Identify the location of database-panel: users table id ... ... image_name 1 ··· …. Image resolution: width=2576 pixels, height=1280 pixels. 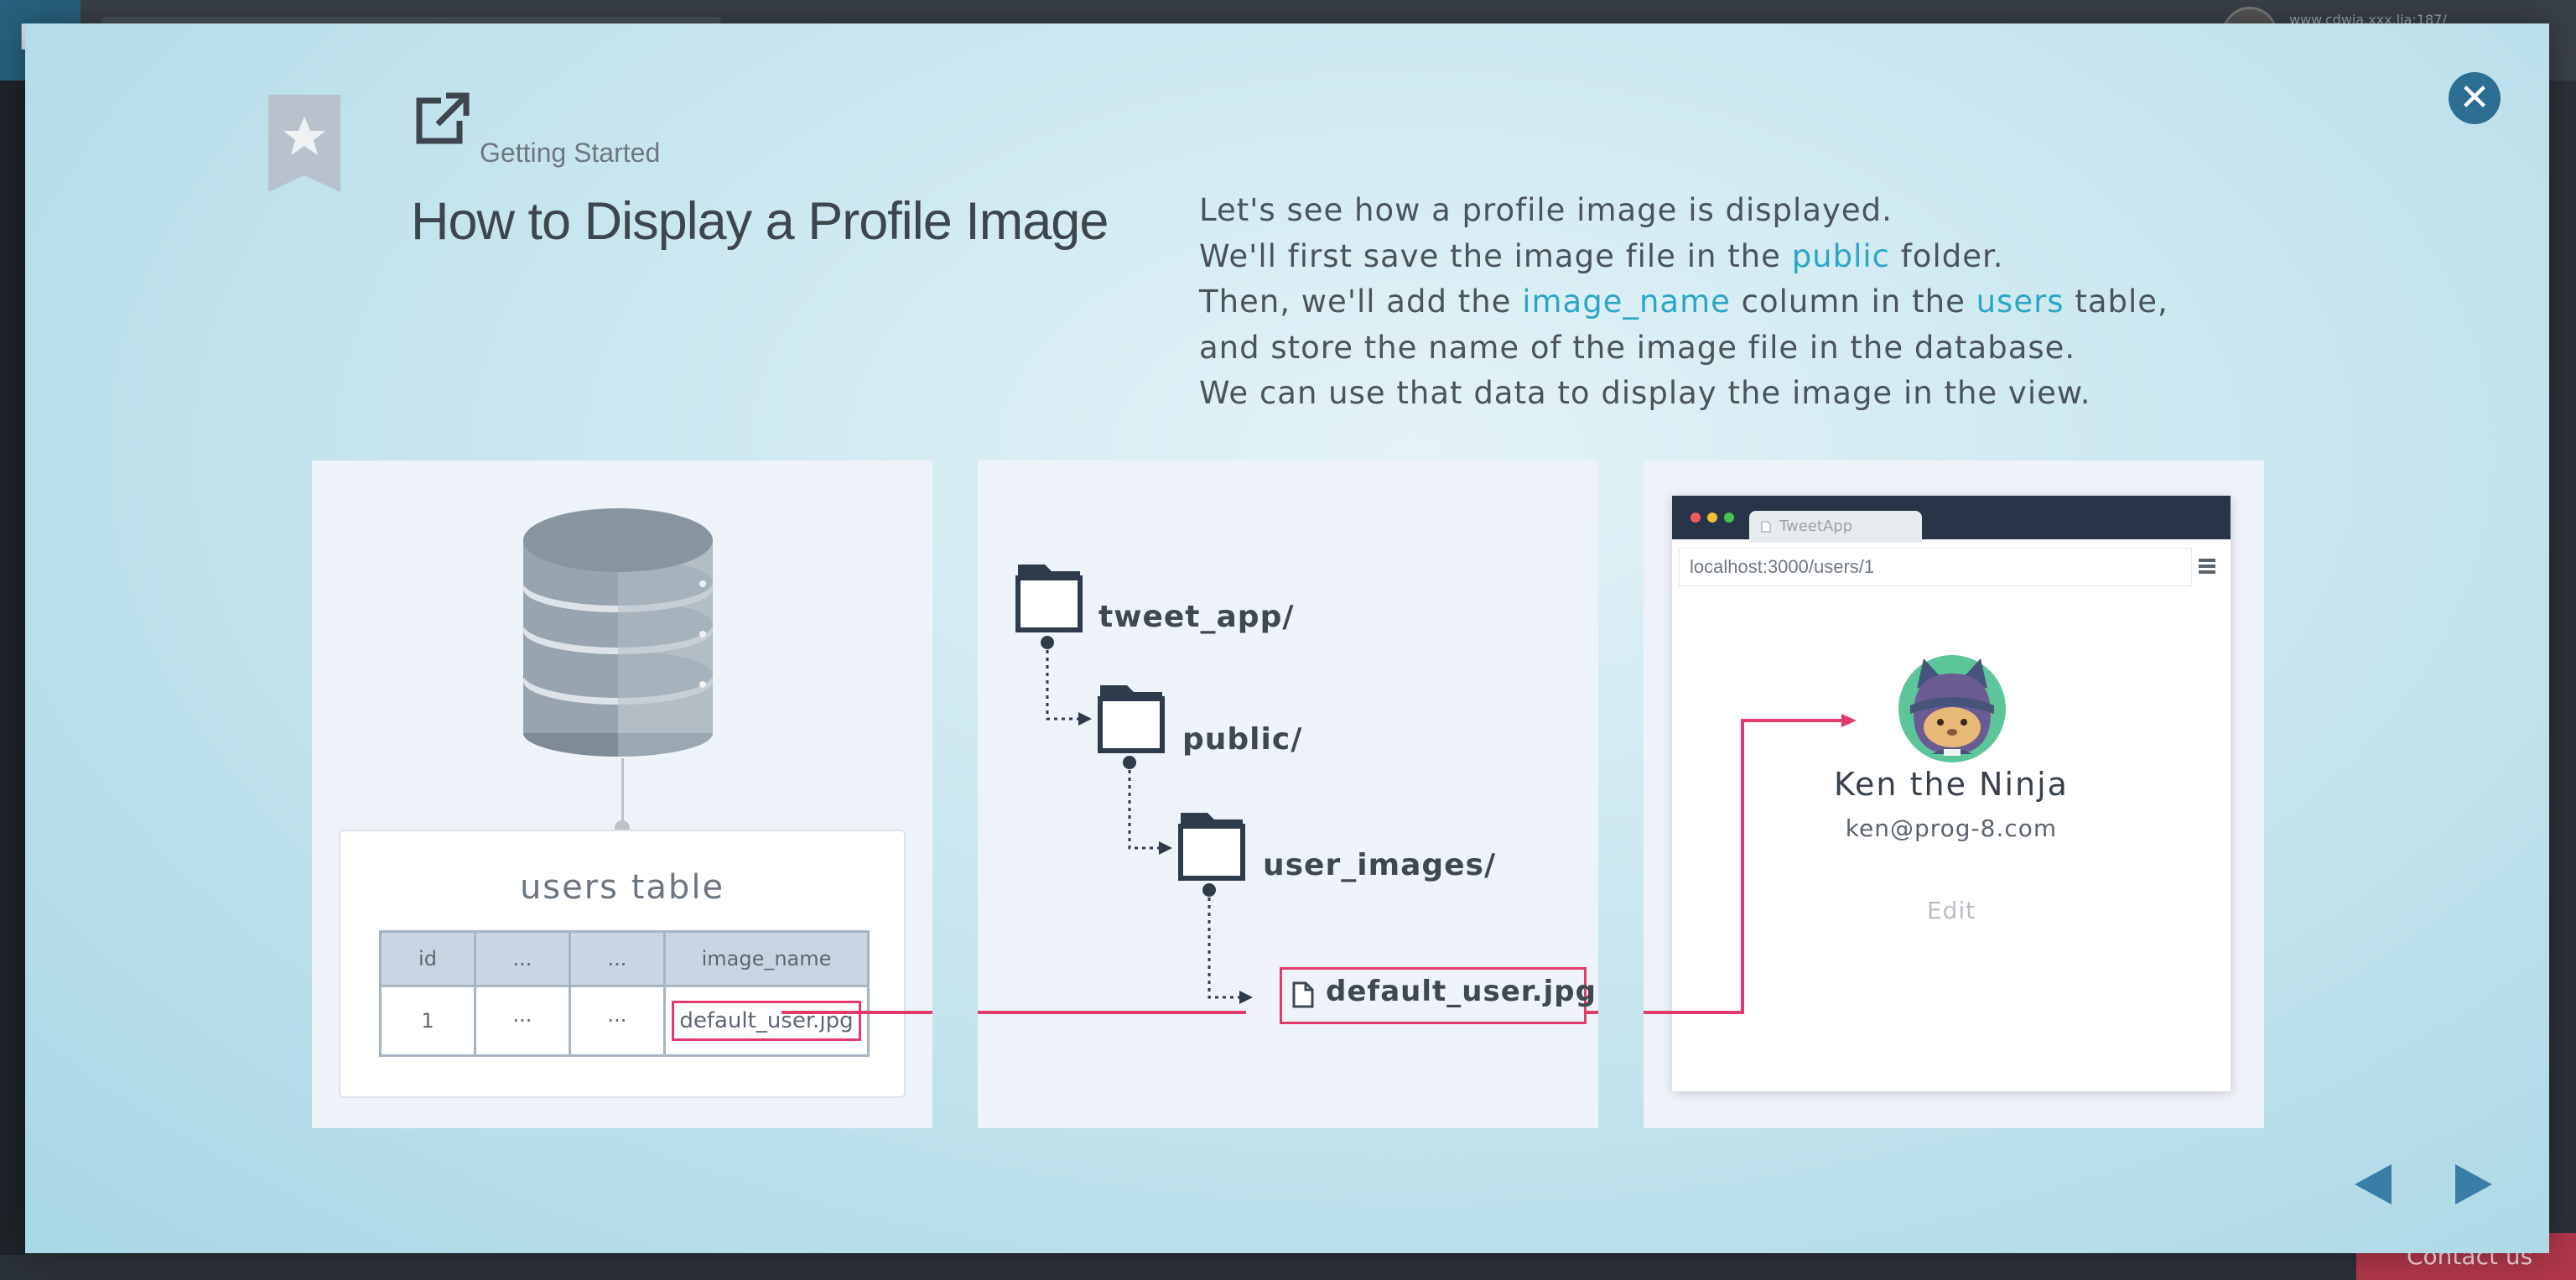
(622, 794).